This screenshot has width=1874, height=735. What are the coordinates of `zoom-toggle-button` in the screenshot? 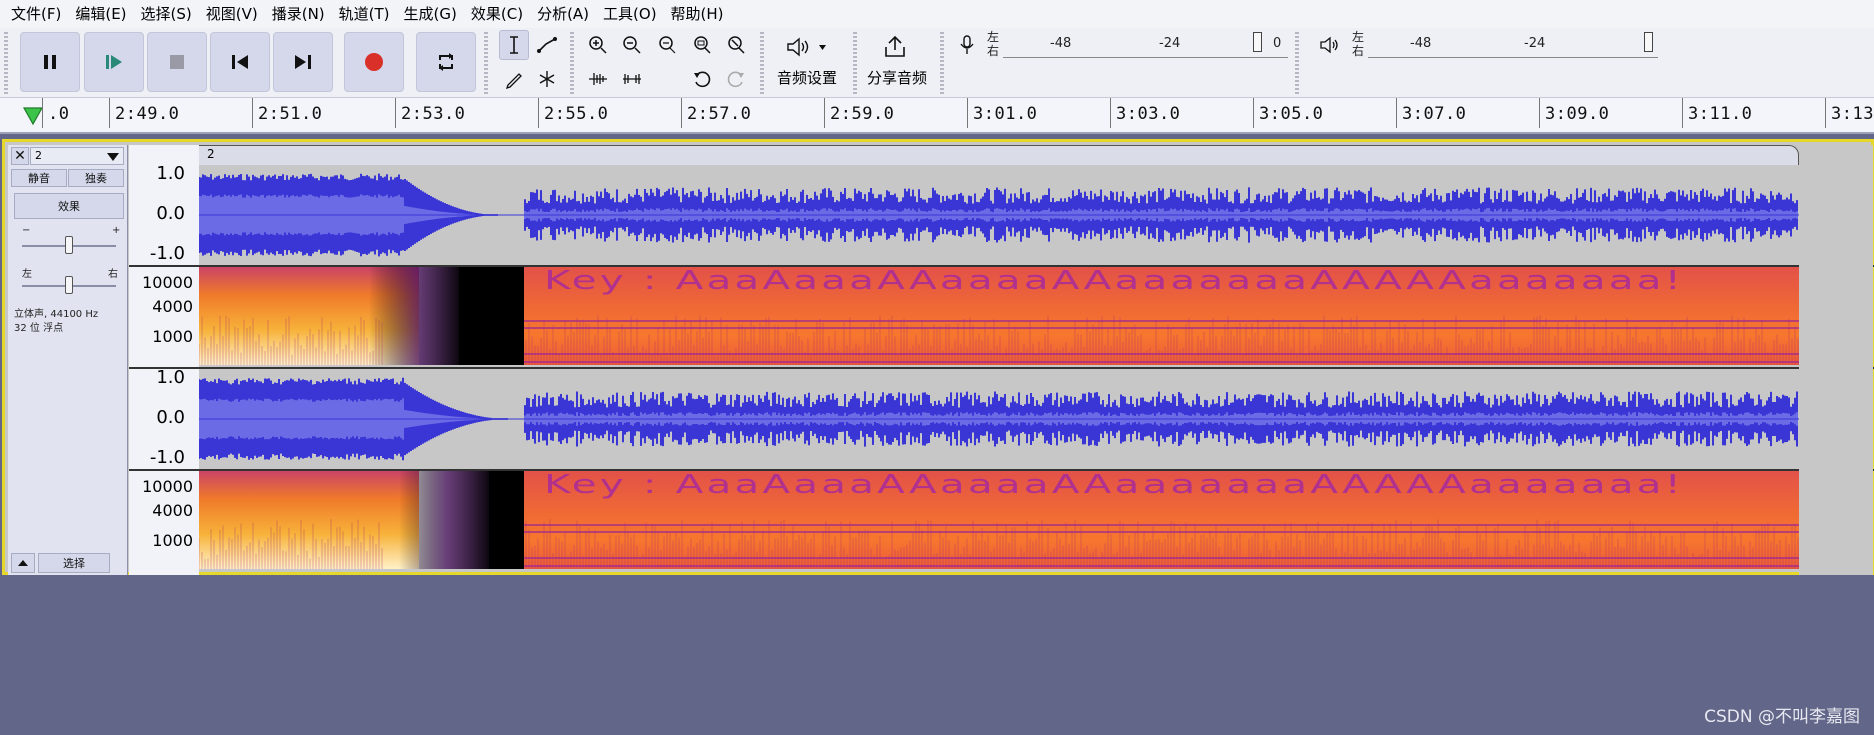 It's located at (736, 45).